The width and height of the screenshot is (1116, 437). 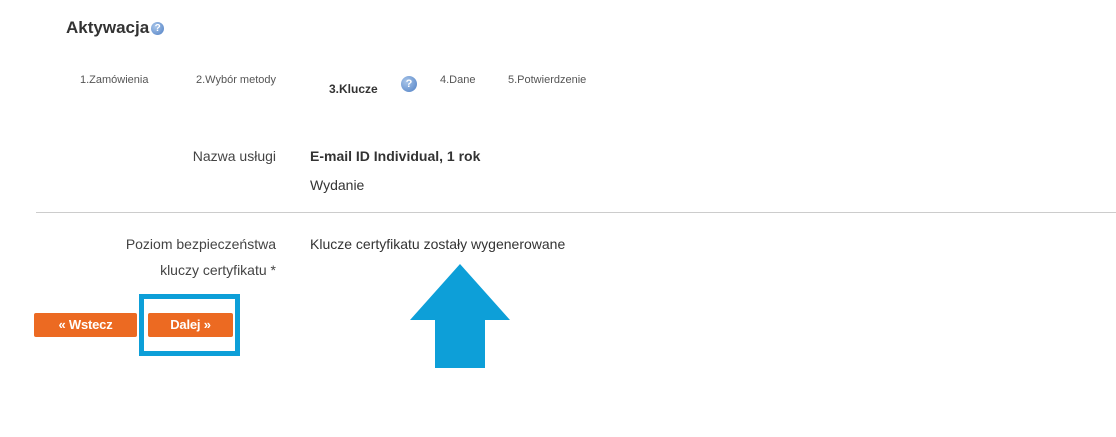 I want to click on service-type-value: Wydanie, so click(x=337, y=185).